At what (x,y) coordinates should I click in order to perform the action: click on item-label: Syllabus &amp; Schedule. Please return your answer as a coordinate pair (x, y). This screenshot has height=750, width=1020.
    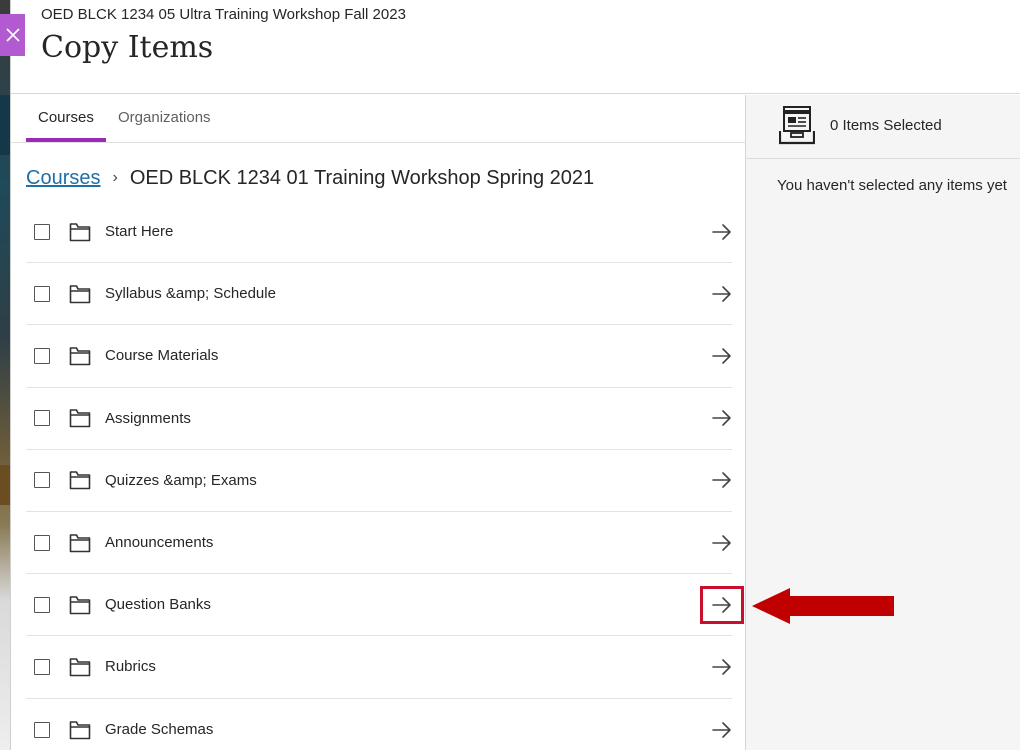
    Looking at the image, I should click on (190, 294).